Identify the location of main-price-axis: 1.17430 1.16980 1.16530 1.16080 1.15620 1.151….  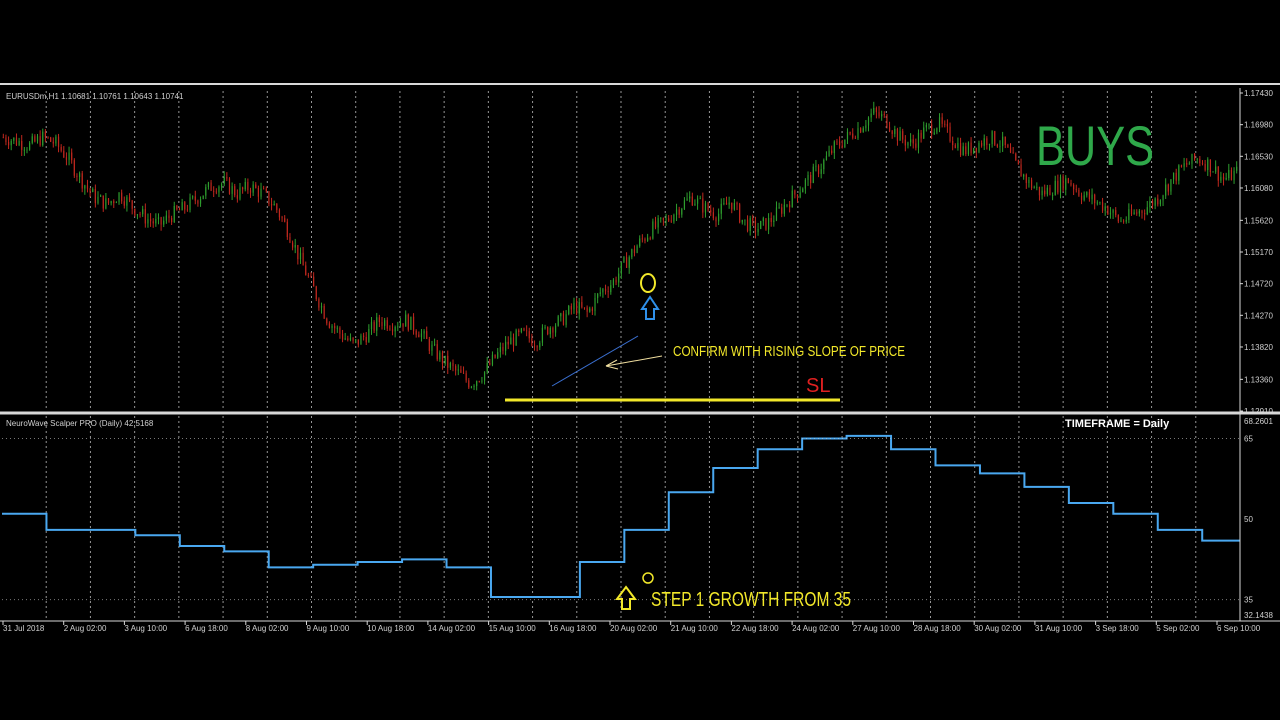
(1256, 252).